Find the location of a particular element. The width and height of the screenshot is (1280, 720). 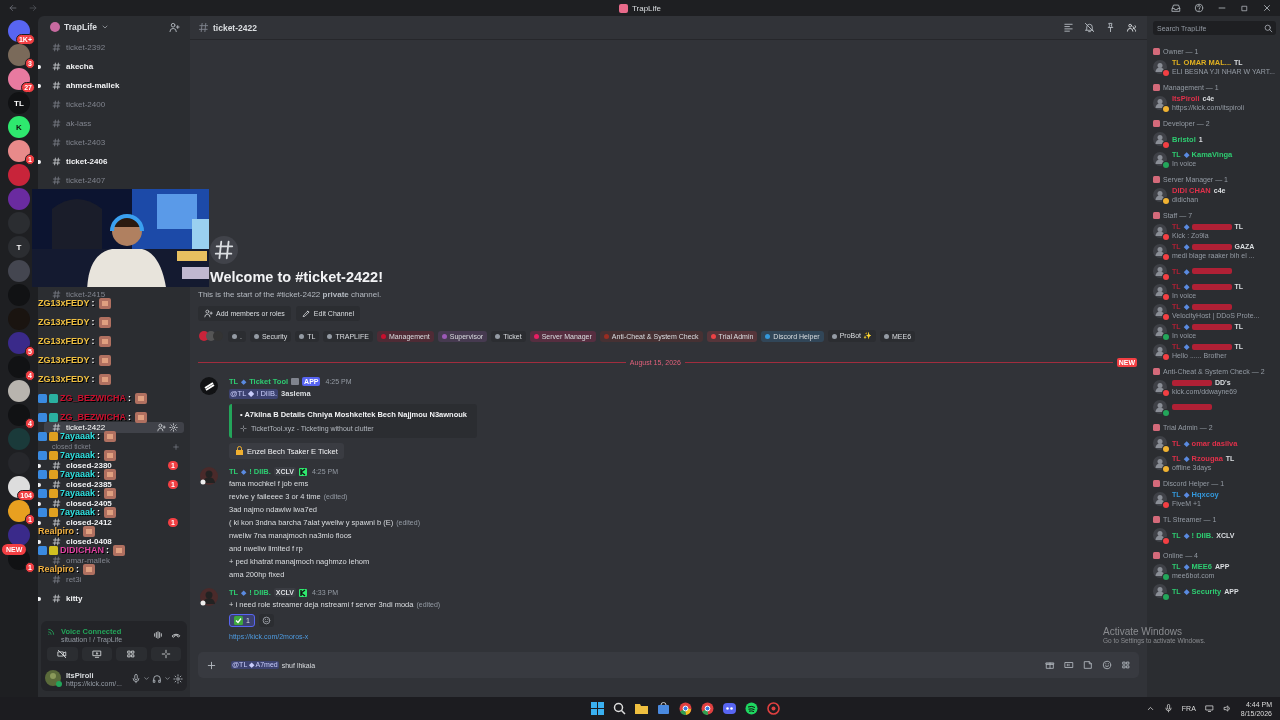

channel-item: ahmed-mallek is located at coordinates (111, 85).